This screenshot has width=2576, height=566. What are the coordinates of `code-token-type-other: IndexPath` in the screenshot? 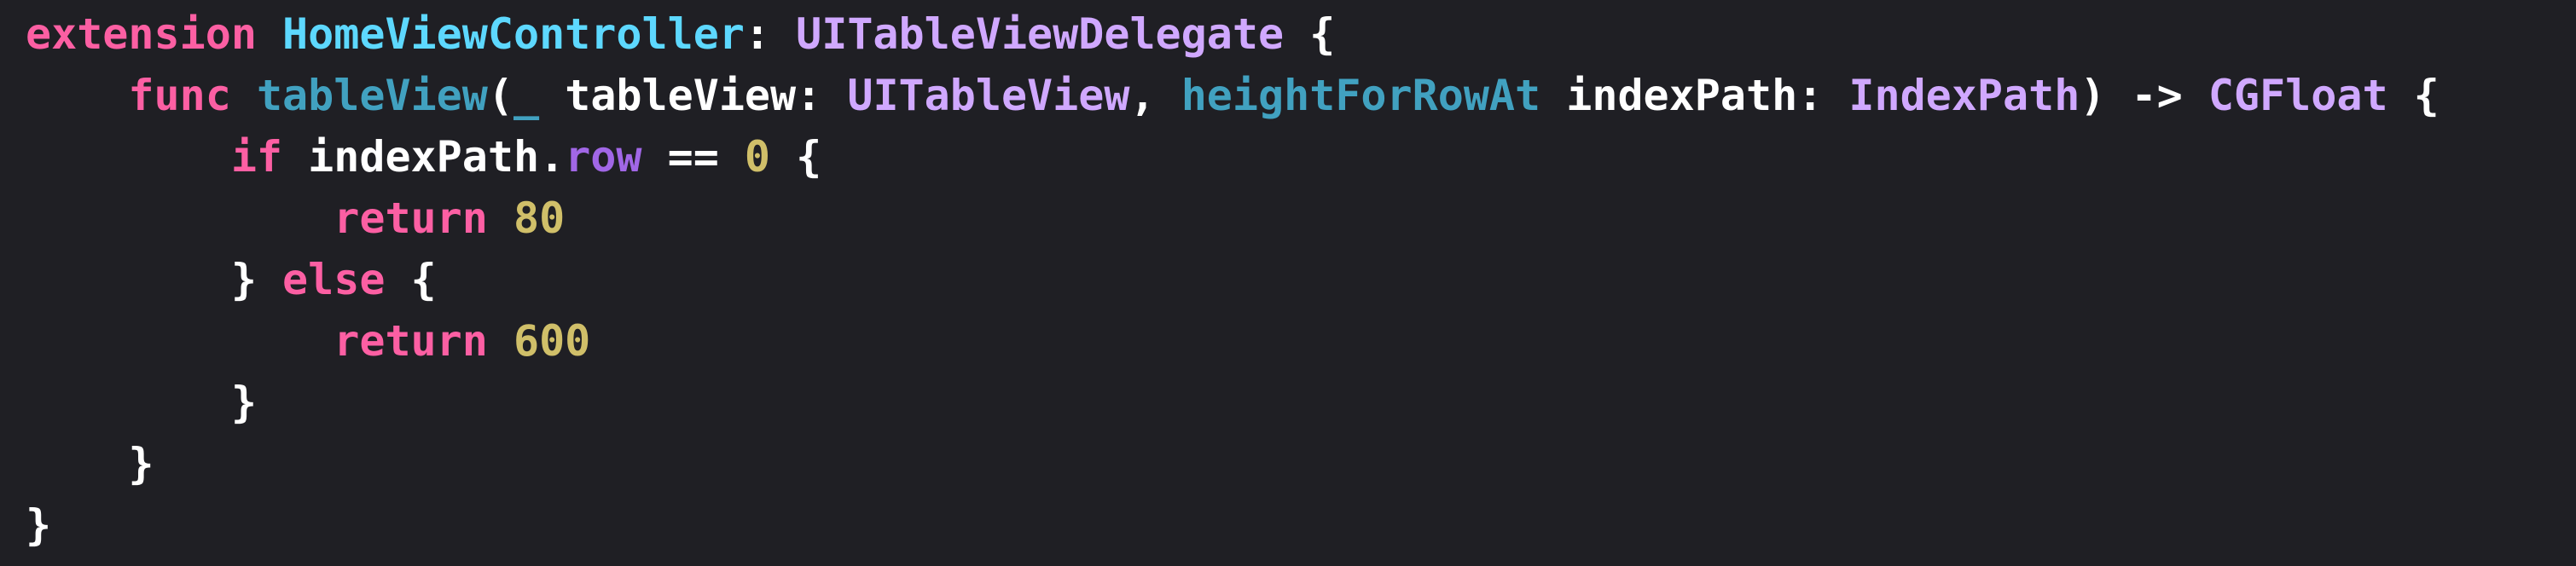 It's located at (1964, 95).